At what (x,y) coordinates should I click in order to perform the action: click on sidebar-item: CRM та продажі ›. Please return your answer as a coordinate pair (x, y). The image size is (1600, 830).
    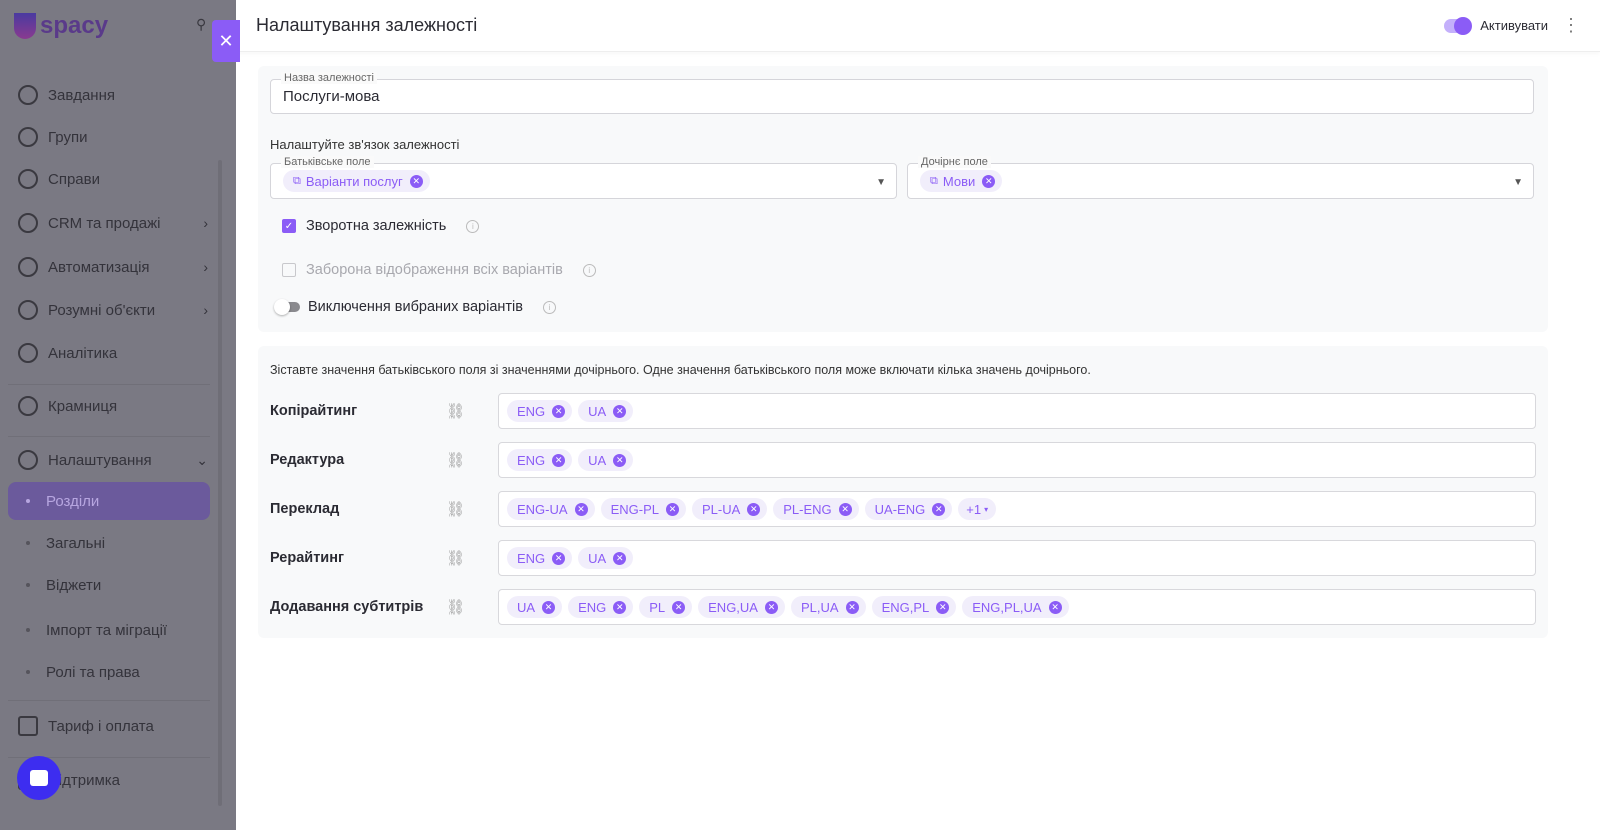
    Looking at the image, I should click on (113, 223).